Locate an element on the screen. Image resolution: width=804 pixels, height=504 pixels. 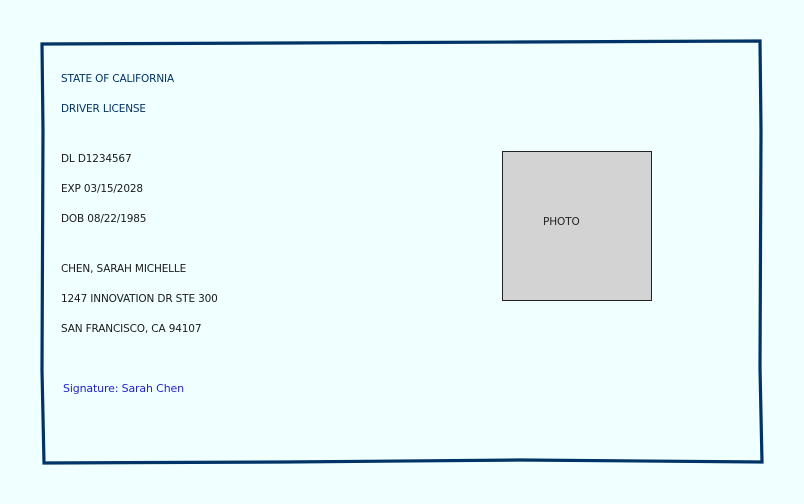
expiration-date: EXP 03/15/2028 is located at coordinates (102, 189).